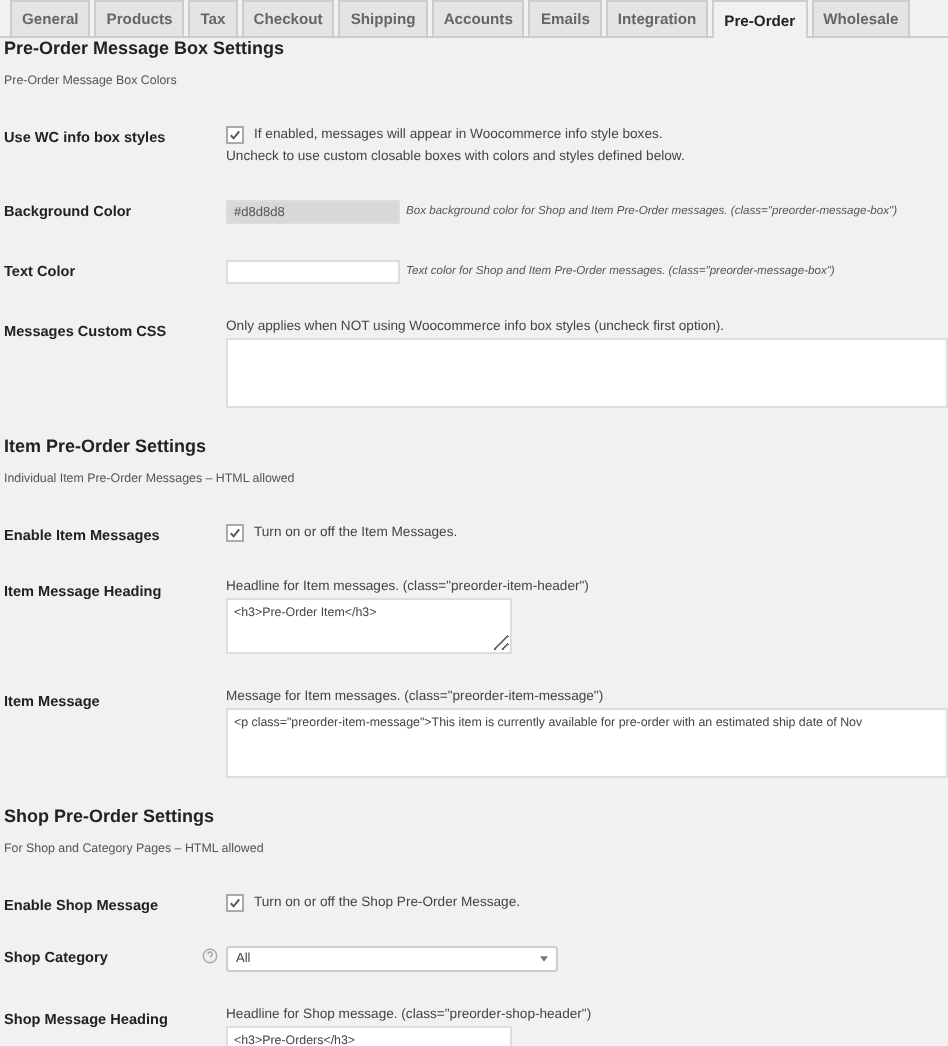 This screenshot has width=948, height=1046. I want to click on section-heading: Pre-Order Message Box Settings, so click(145, 48).